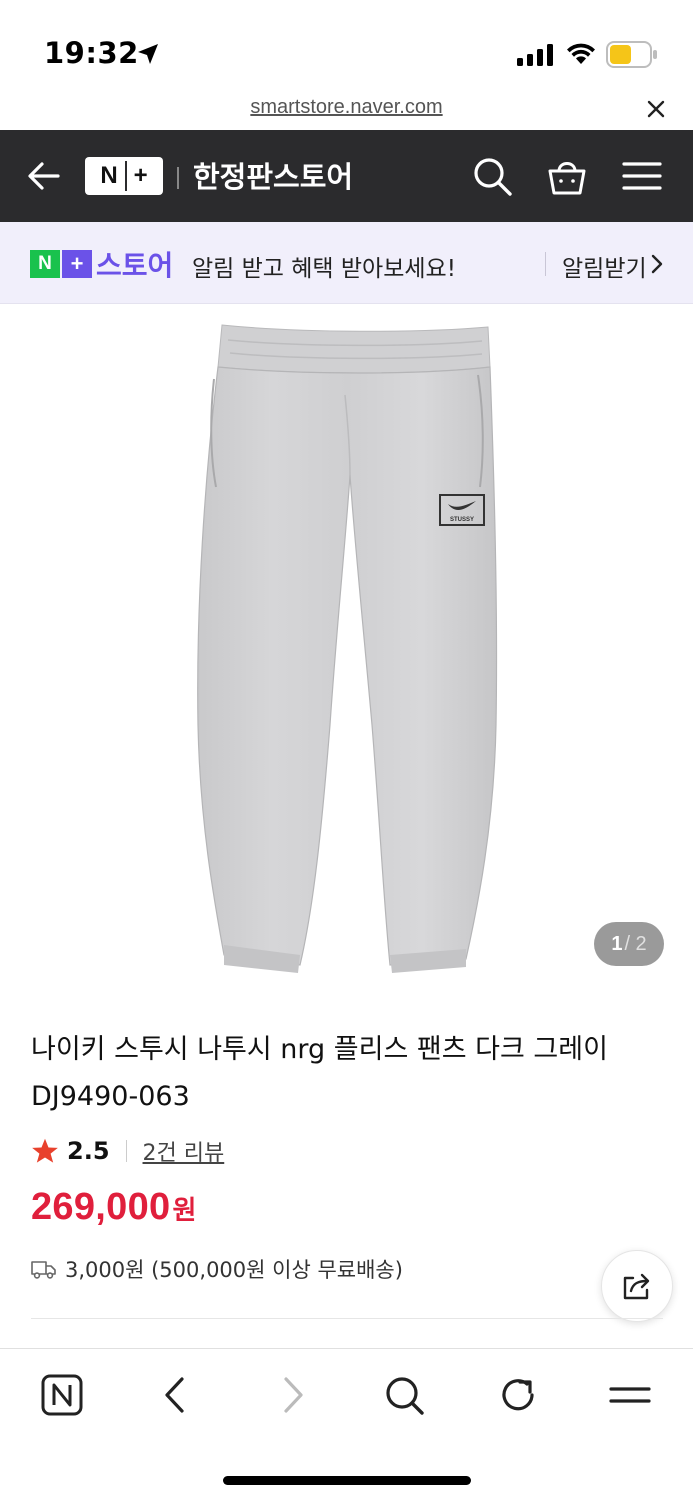 Image resolution: width=693 pixels, height=1500 pixels. What do you see at coordinates (347, 1318) in the screenshot?
I see `section-divider` at bounding box center [347, 1318].